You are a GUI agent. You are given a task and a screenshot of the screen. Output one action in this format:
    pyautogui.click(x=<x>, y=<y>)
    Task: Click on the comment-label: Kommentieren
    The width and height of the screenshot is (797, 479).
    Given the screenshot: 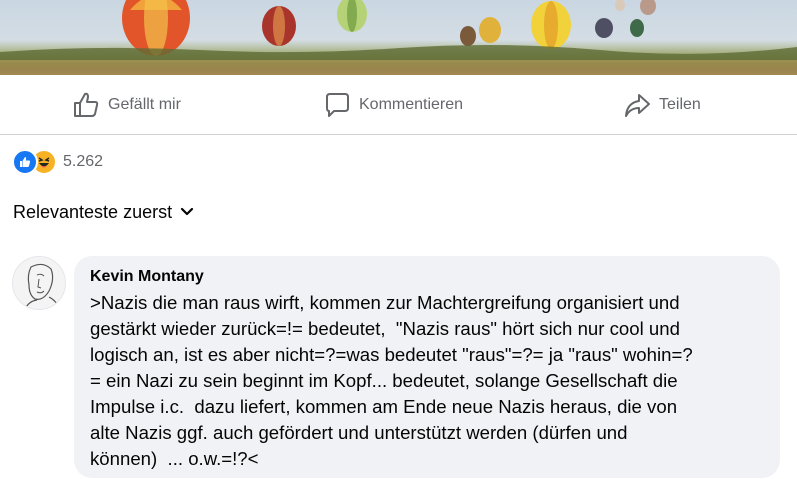 What is the action you would take?
    pyautogui.click(x=411, y=104)
    